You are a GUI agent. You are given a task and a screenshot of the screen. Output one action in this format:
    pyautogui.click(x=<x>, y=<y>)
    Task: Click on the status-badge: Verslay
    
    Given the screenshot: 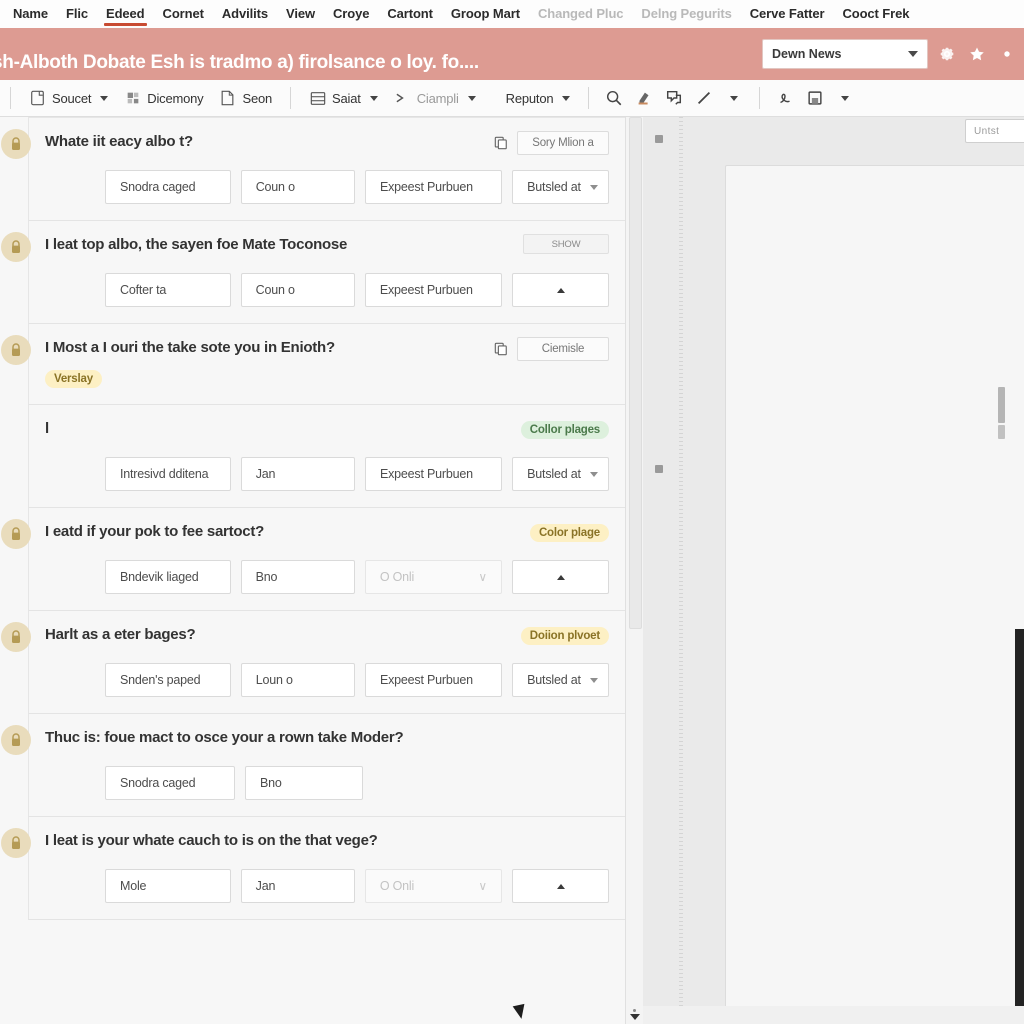 What is the action you would take?
    pyautogui.click(x=73, y=379)
    